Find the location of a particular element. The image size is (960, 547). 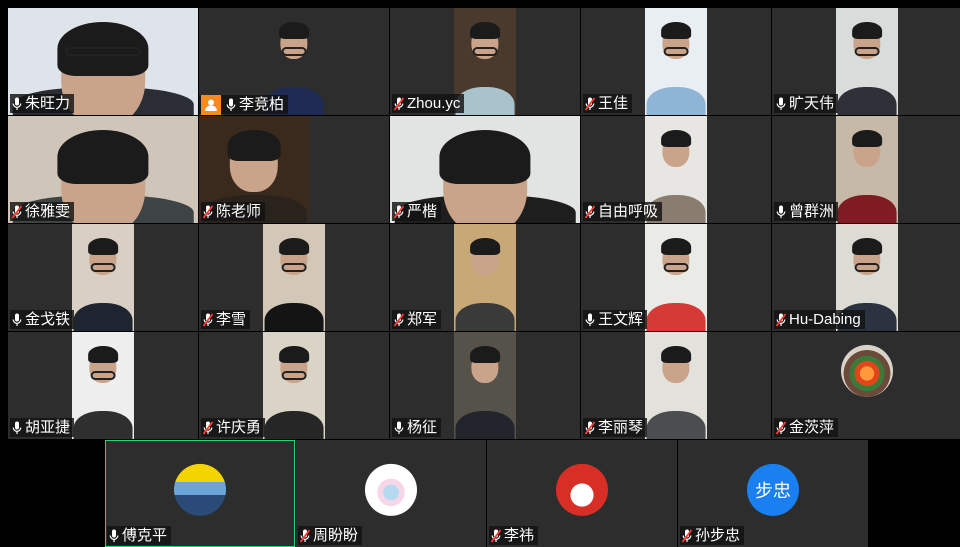

participant-tile: 周盼盼 is located at coordinates (391, 493).